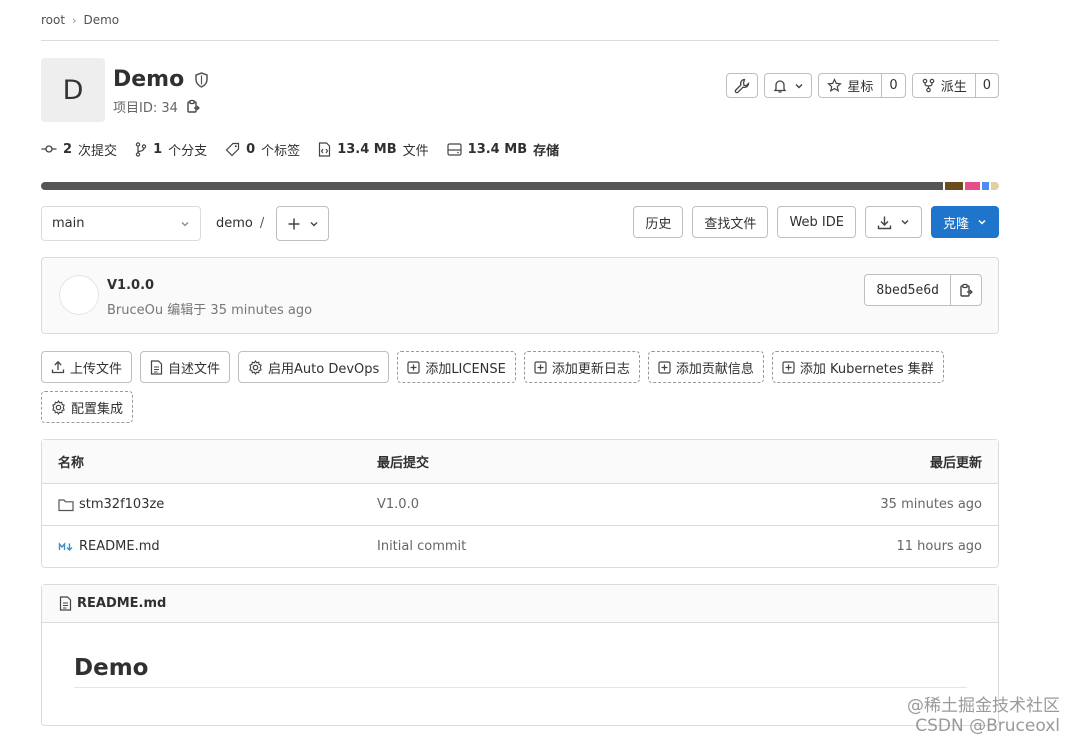  What do you see at coordinates (121, 223) in the screenshot?
I see `branch-selector: main` at bounding box center [121, 223].